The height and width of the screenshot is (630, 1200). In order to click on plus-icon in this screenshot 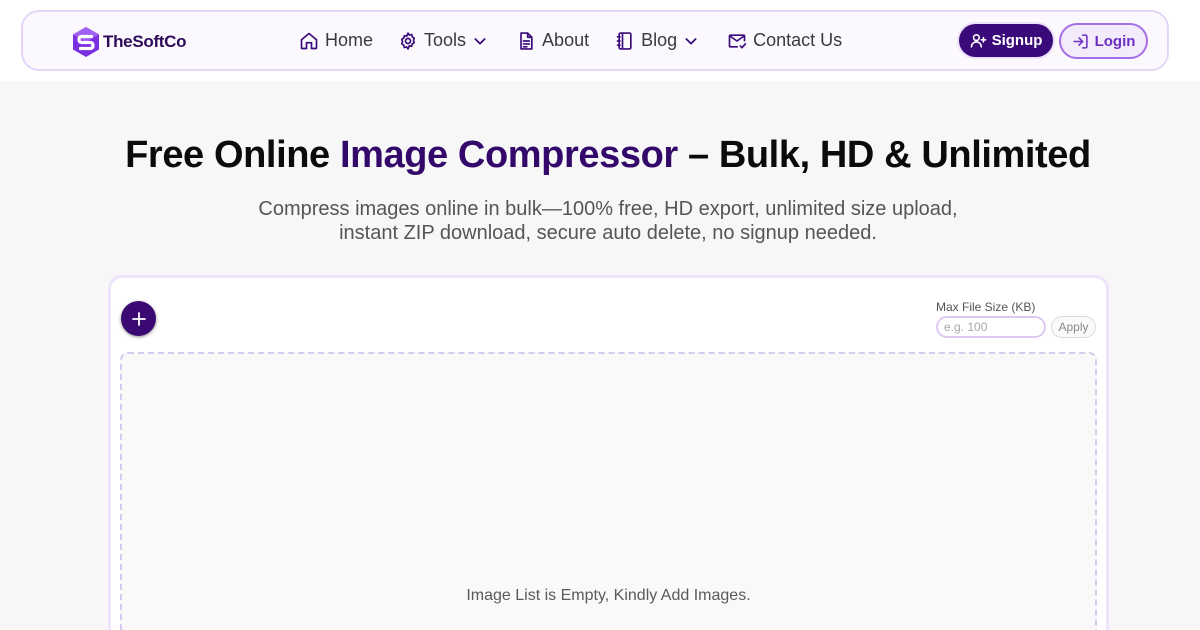, I will do `click(138, 318)`.